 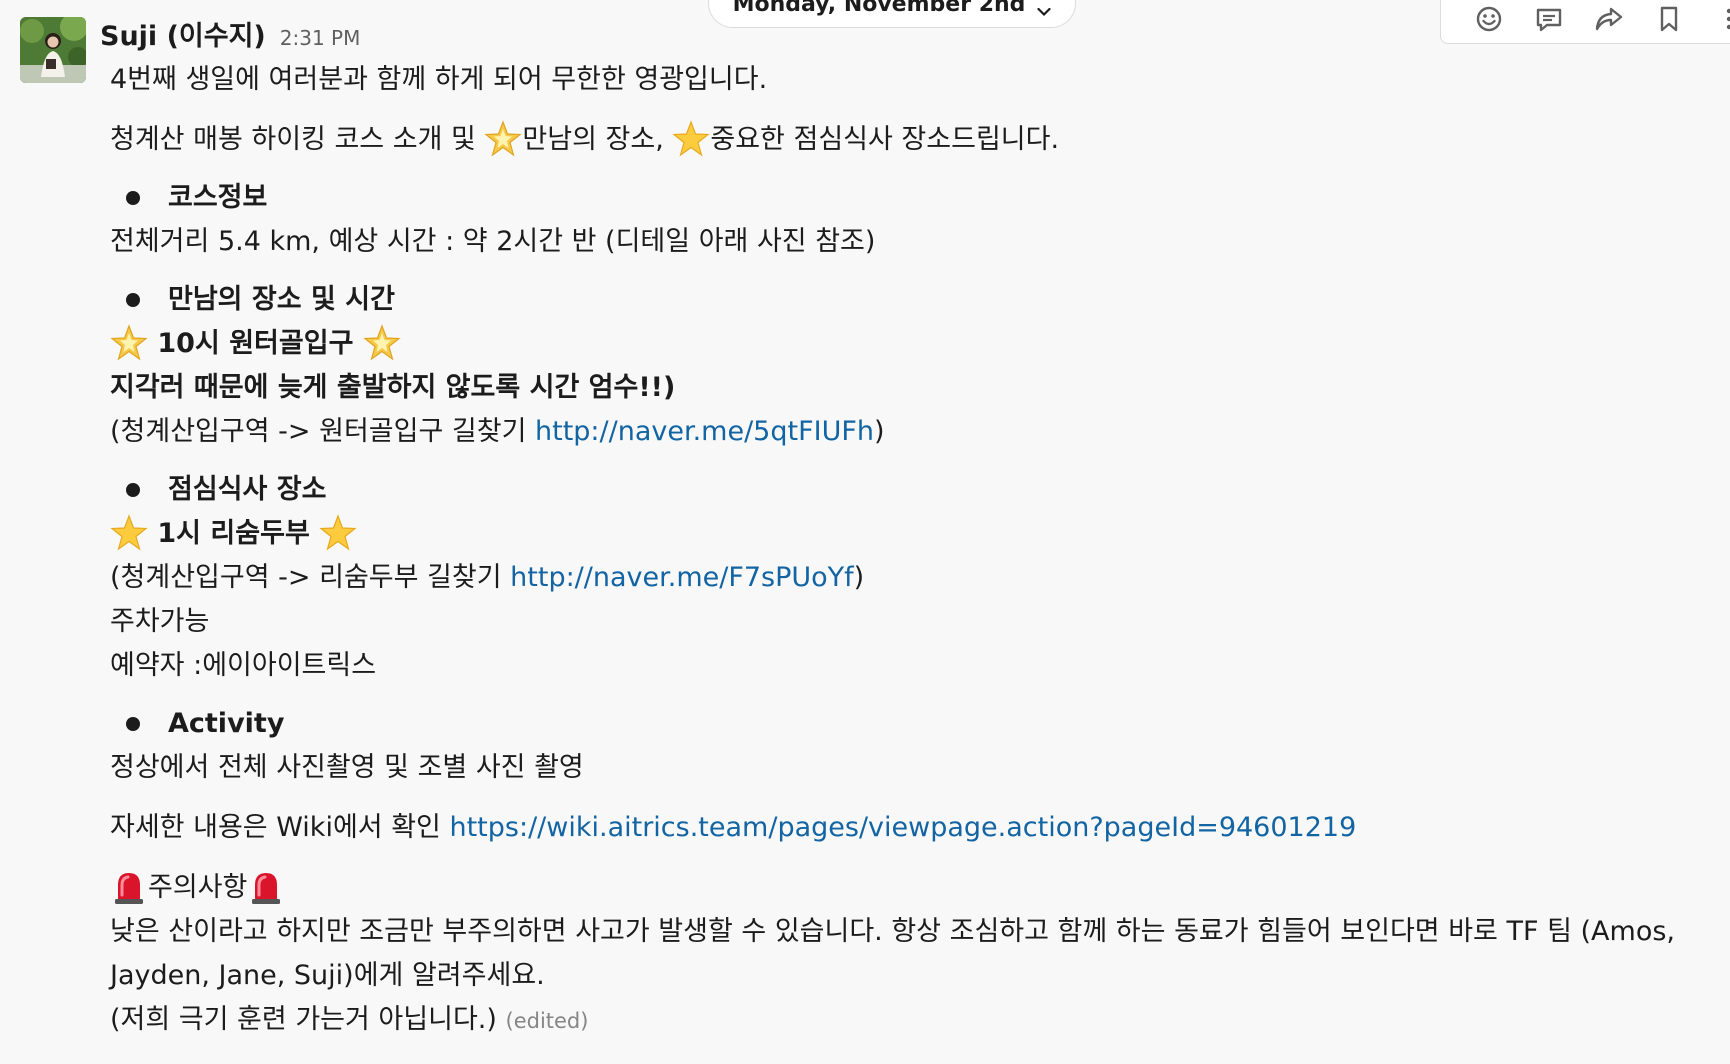 I want to click on section-heading: 코스정보, so click(x=218, y=197).